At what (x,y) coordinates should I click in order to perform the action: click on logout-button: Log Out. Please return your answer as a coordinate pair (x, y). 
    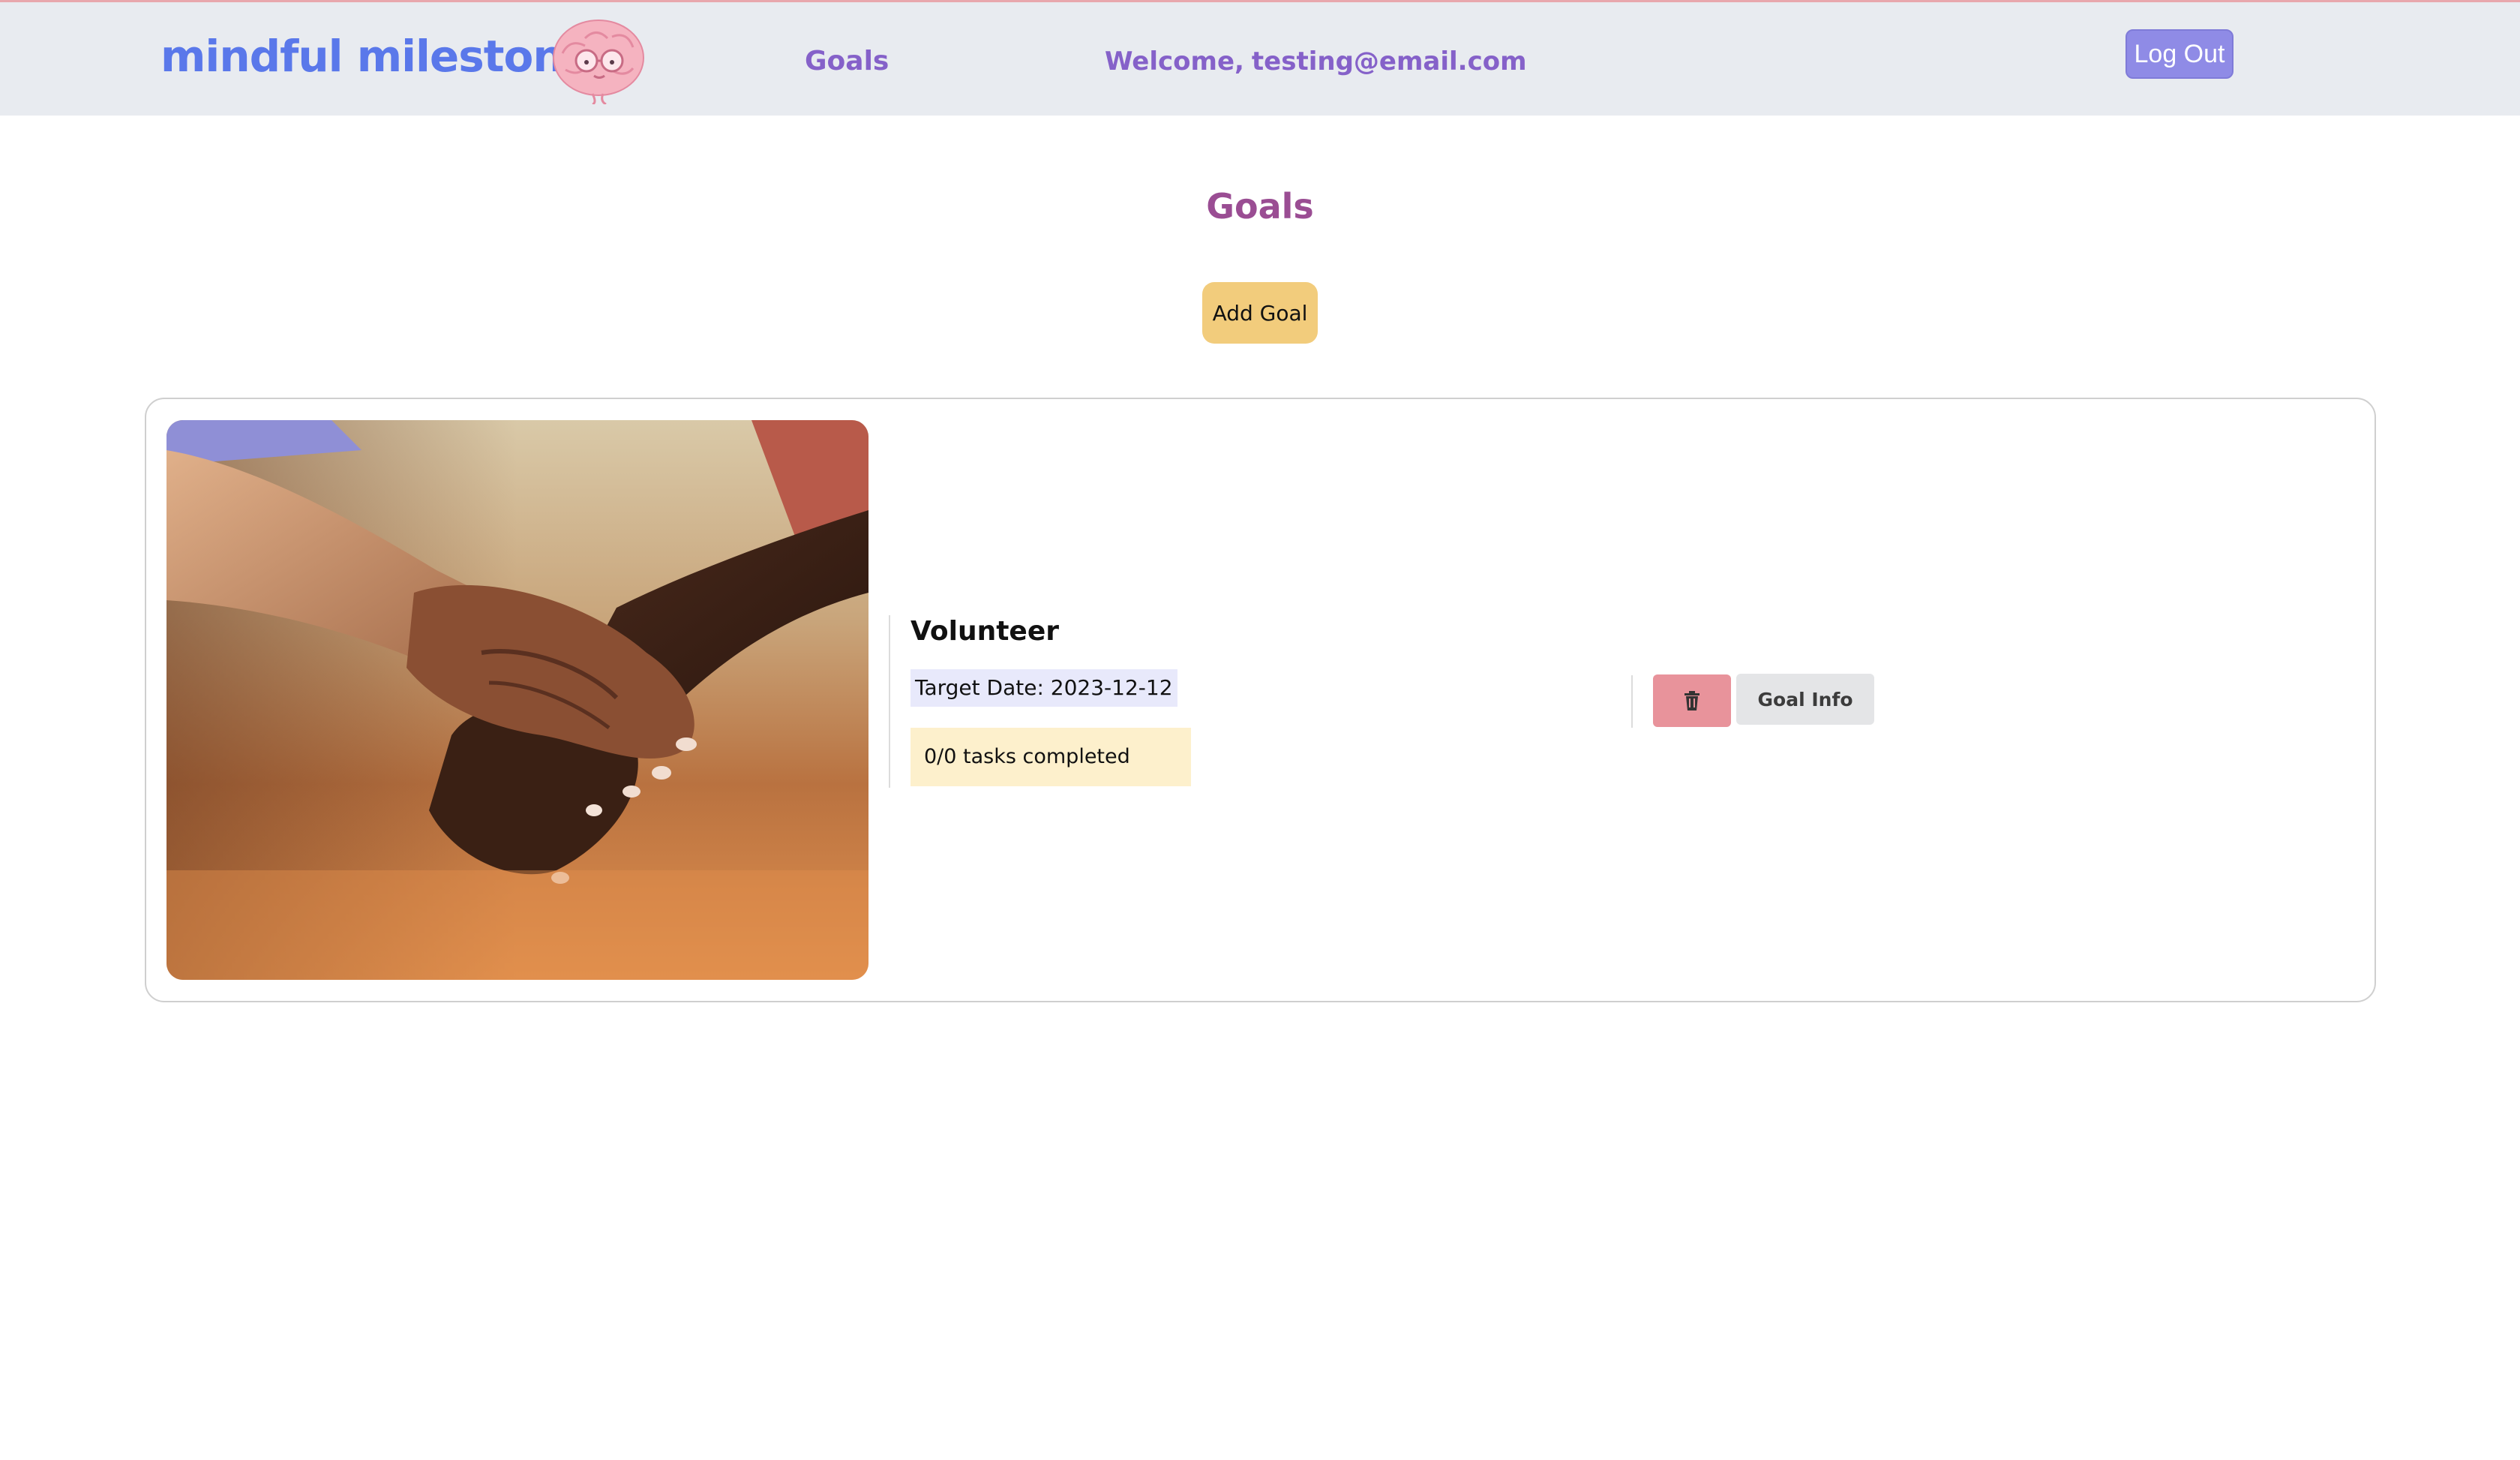
    Looking at the image, I should click on (2180, 54).